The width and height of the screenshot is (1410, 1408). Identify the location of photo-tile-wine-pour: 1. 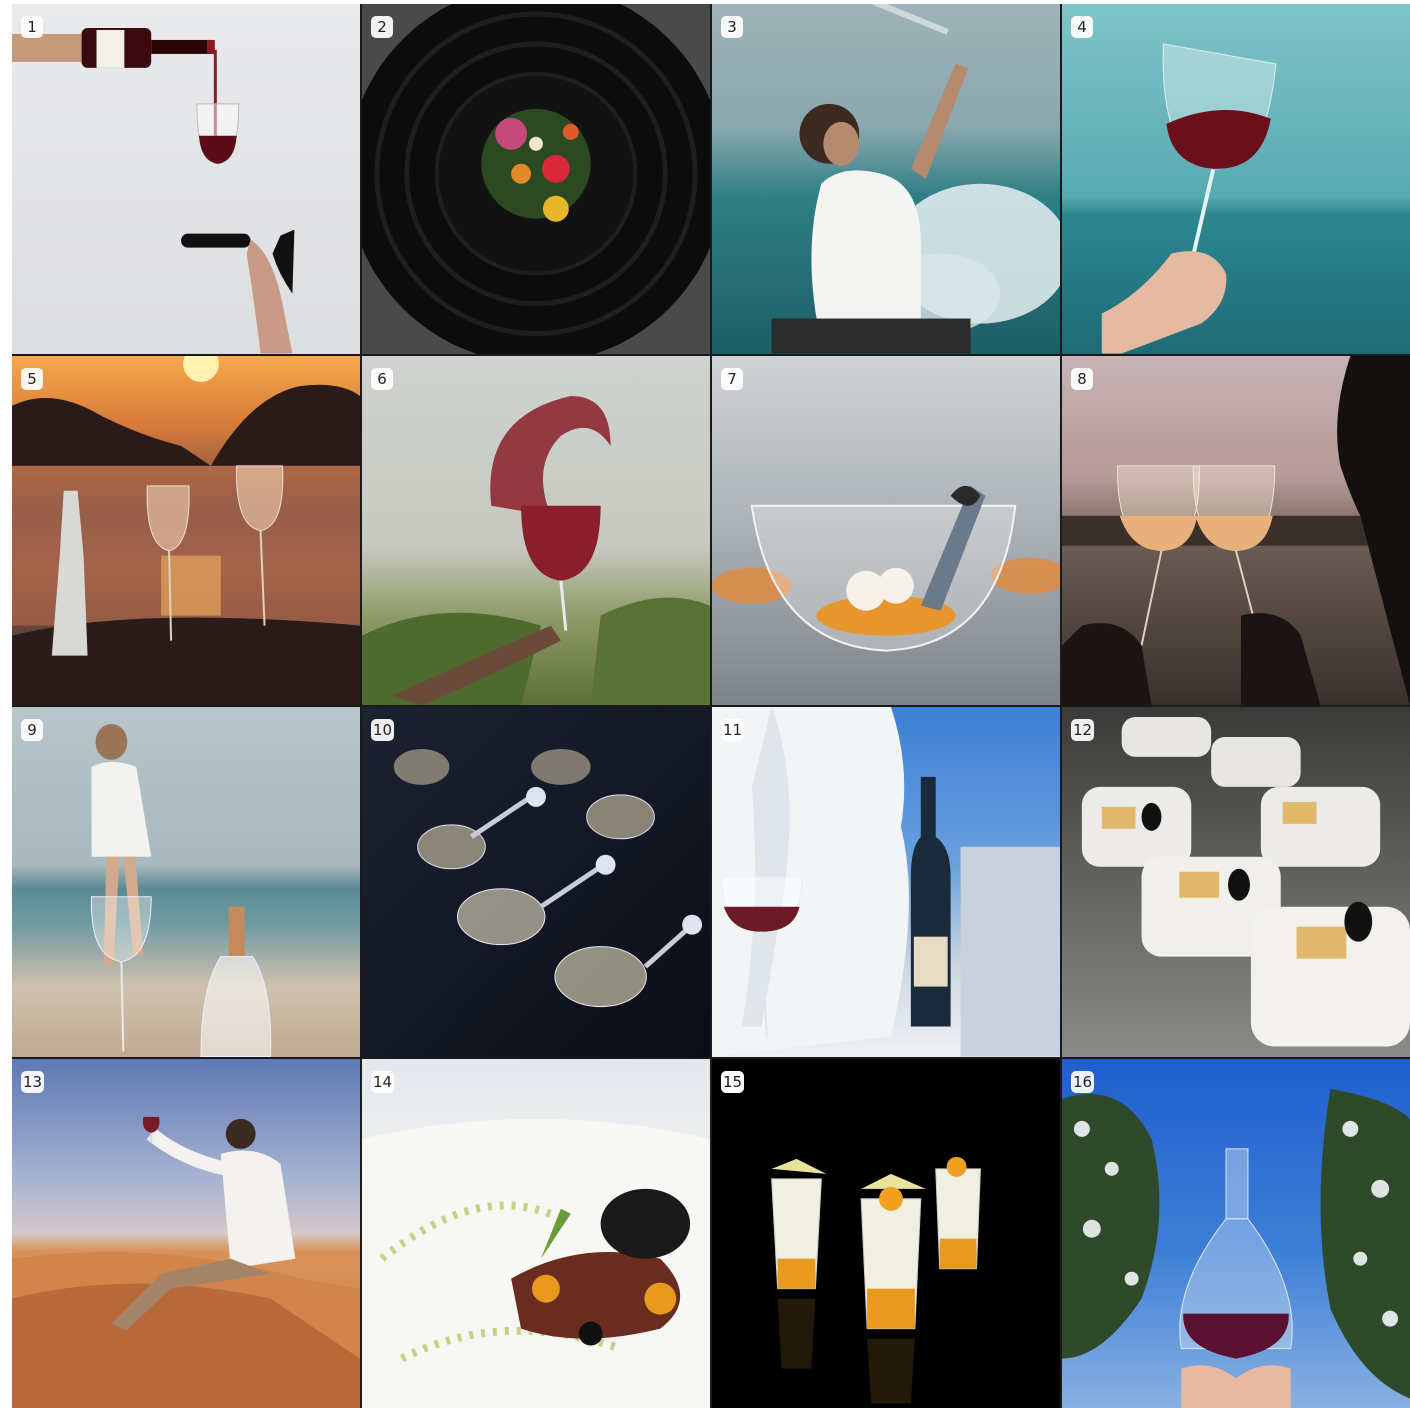
(186, 179).